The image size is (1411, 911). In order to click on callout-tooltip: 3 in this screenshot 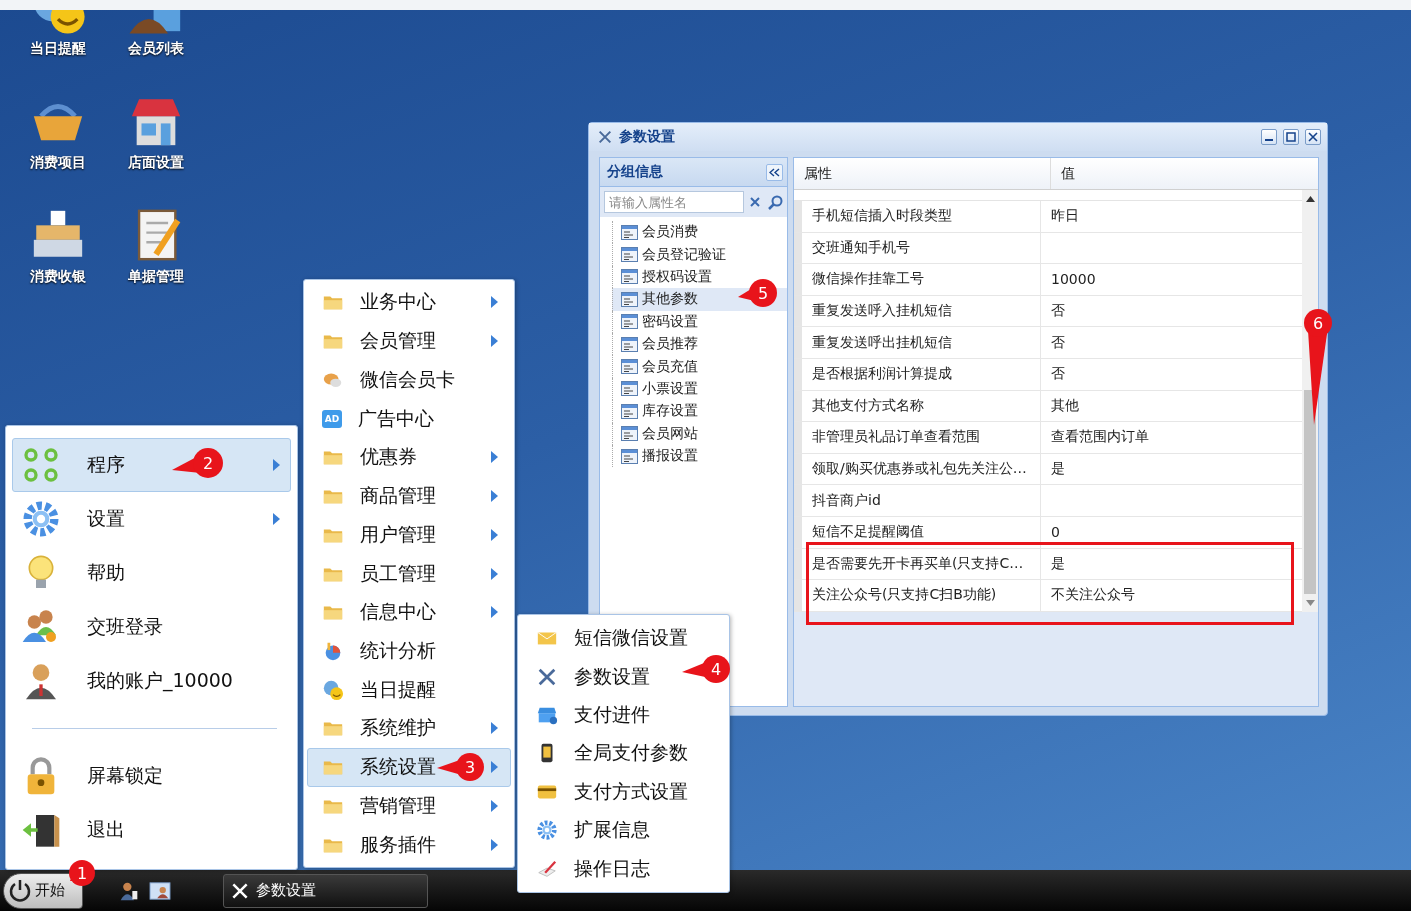, I will do `click(460, 767)`.